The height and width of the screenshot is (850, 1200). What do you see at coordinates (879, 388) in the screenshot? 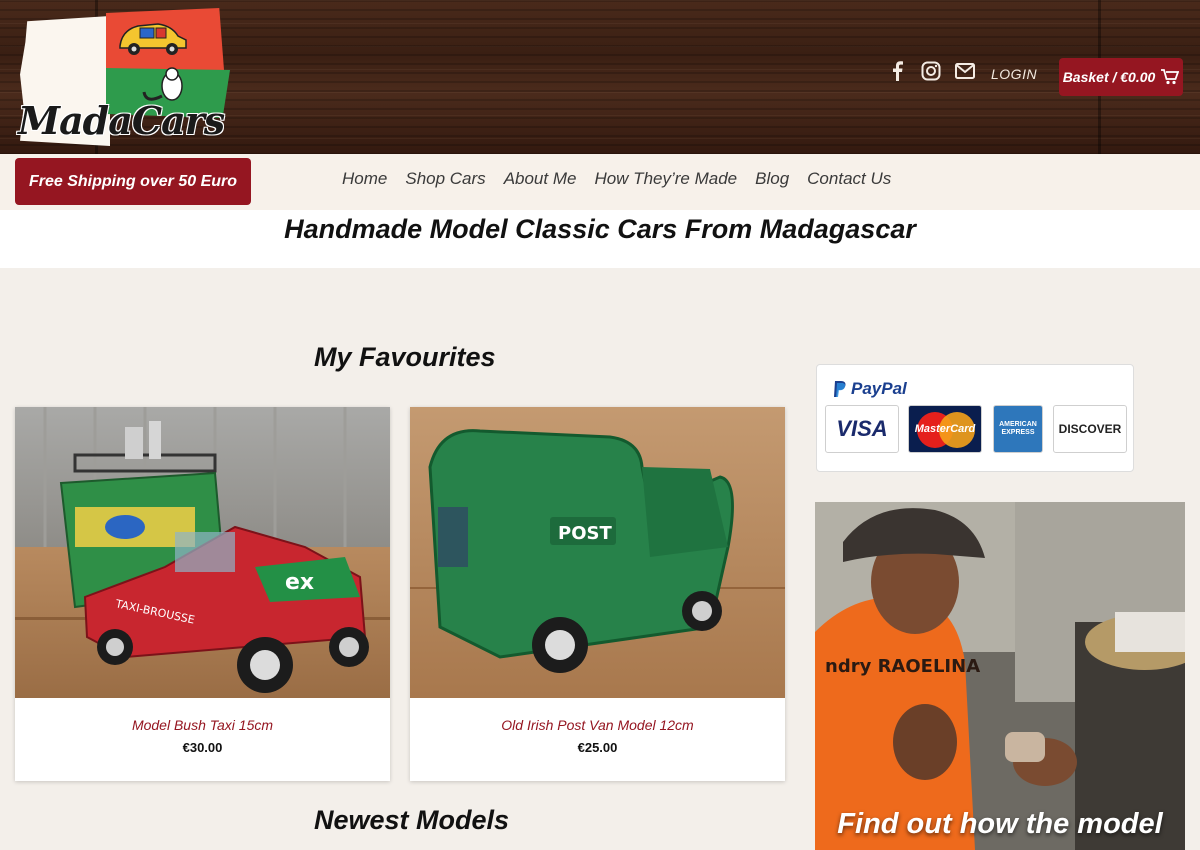
I see `paypal-label: PayPal` at bounding box center [879, 388].